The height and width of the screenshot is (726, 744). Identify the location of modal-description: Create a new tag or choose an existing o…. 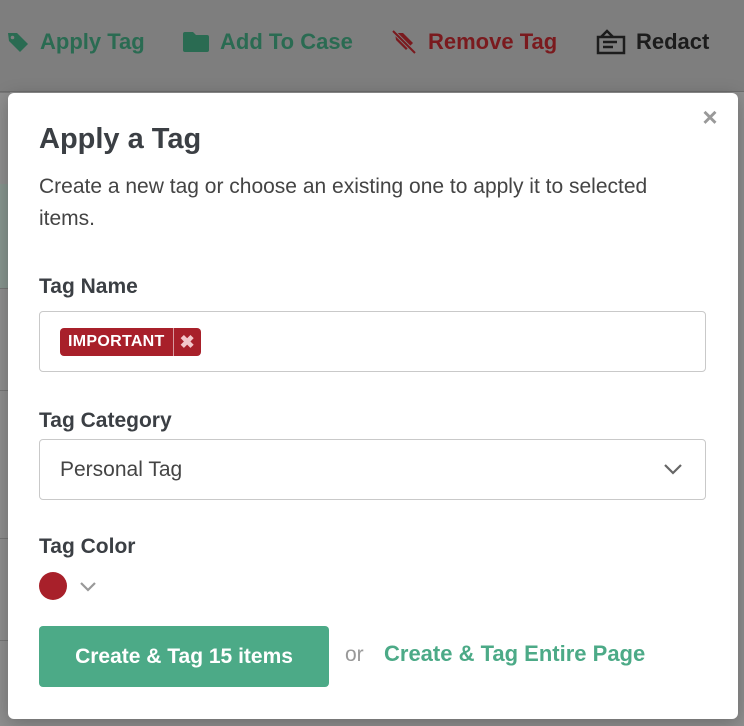
(343, 202).